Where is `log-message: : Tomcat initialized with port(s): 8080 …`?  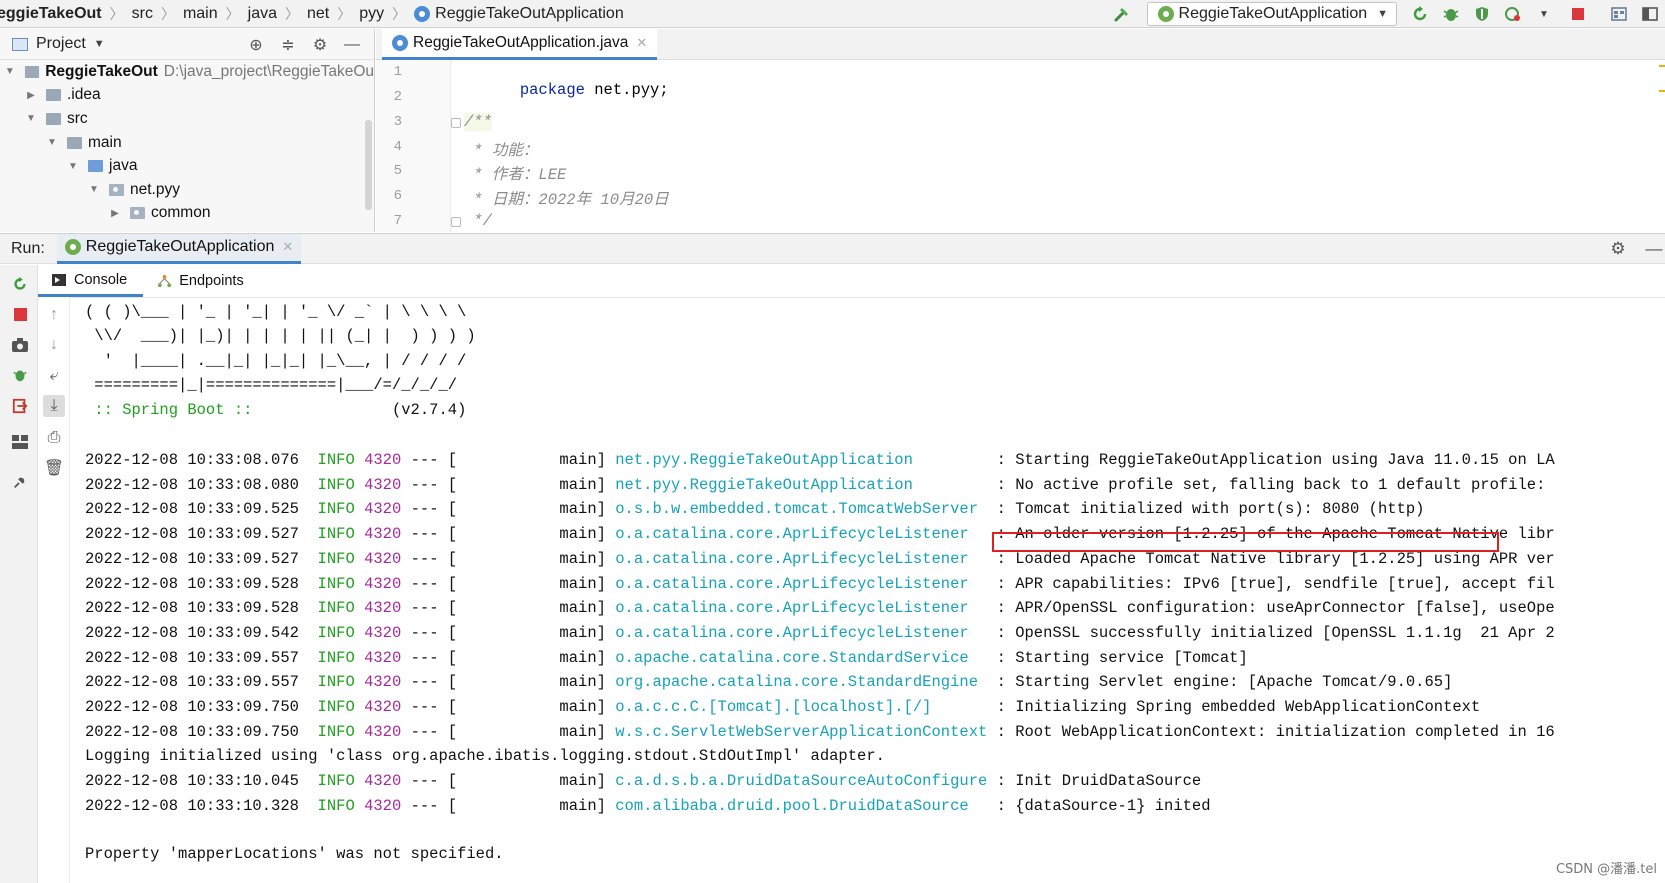
log-message: : Tomcat initialized with port(s): 8080 … is located at coordinates (1206, 509).